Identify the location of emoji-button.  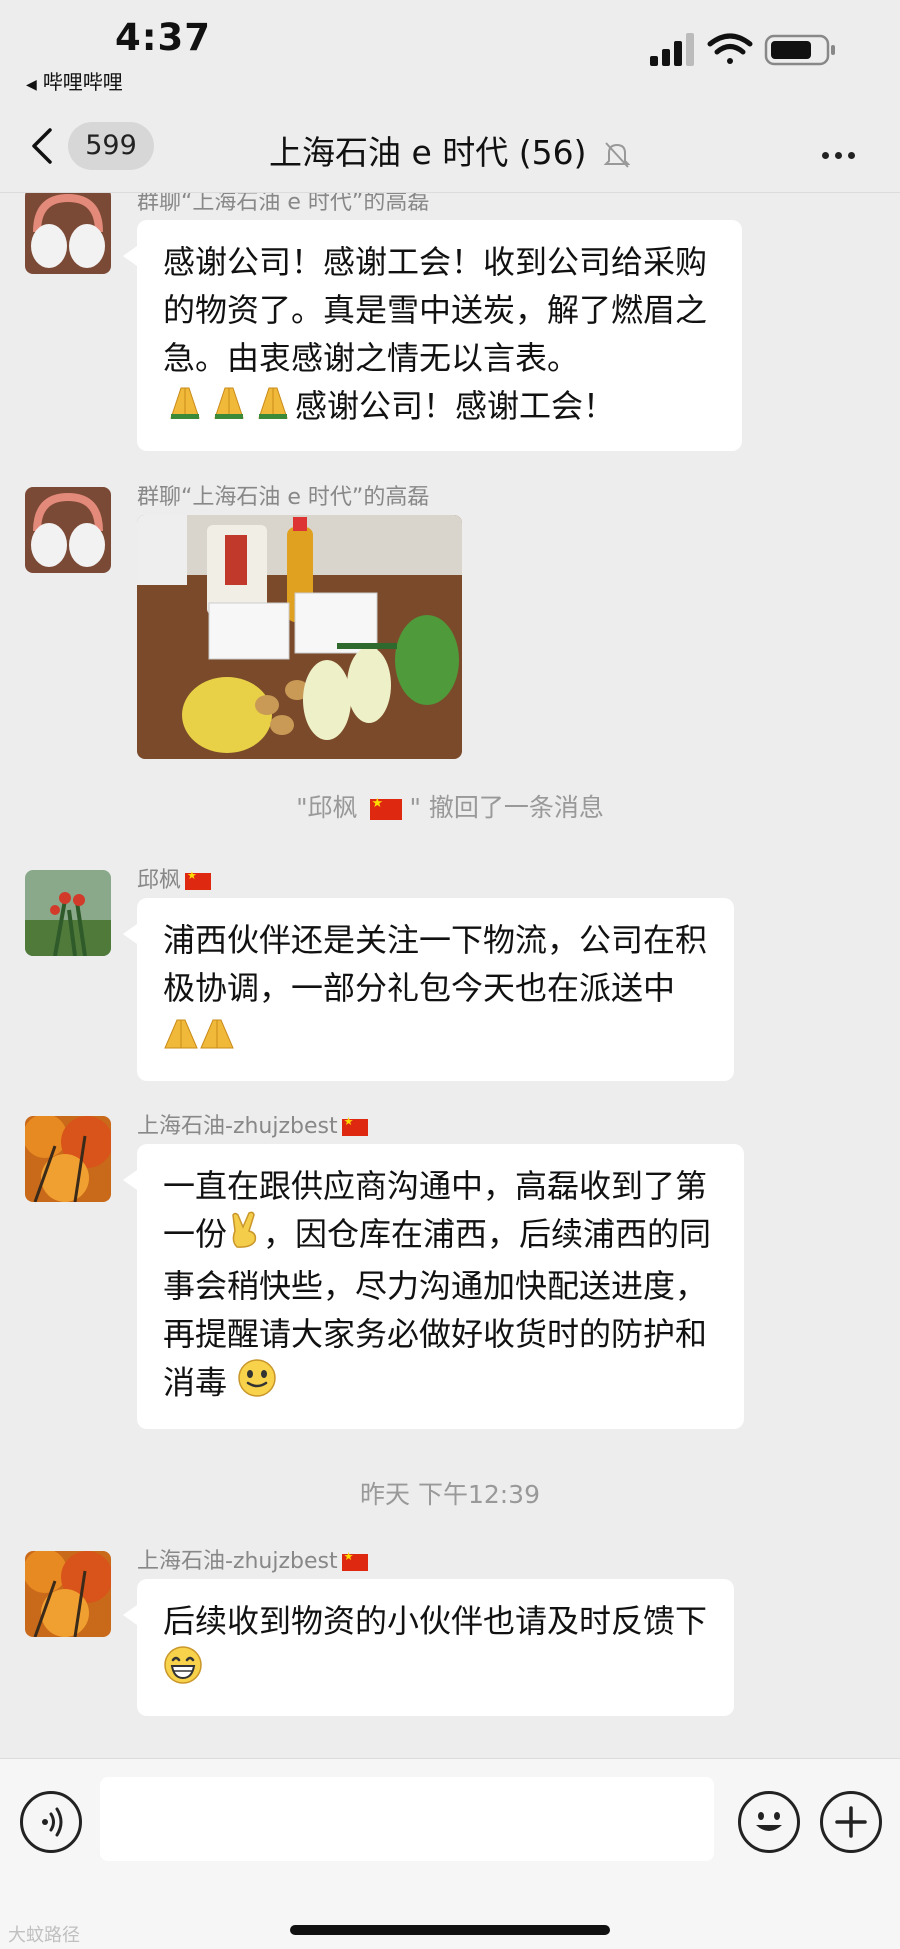
(769, 1822).